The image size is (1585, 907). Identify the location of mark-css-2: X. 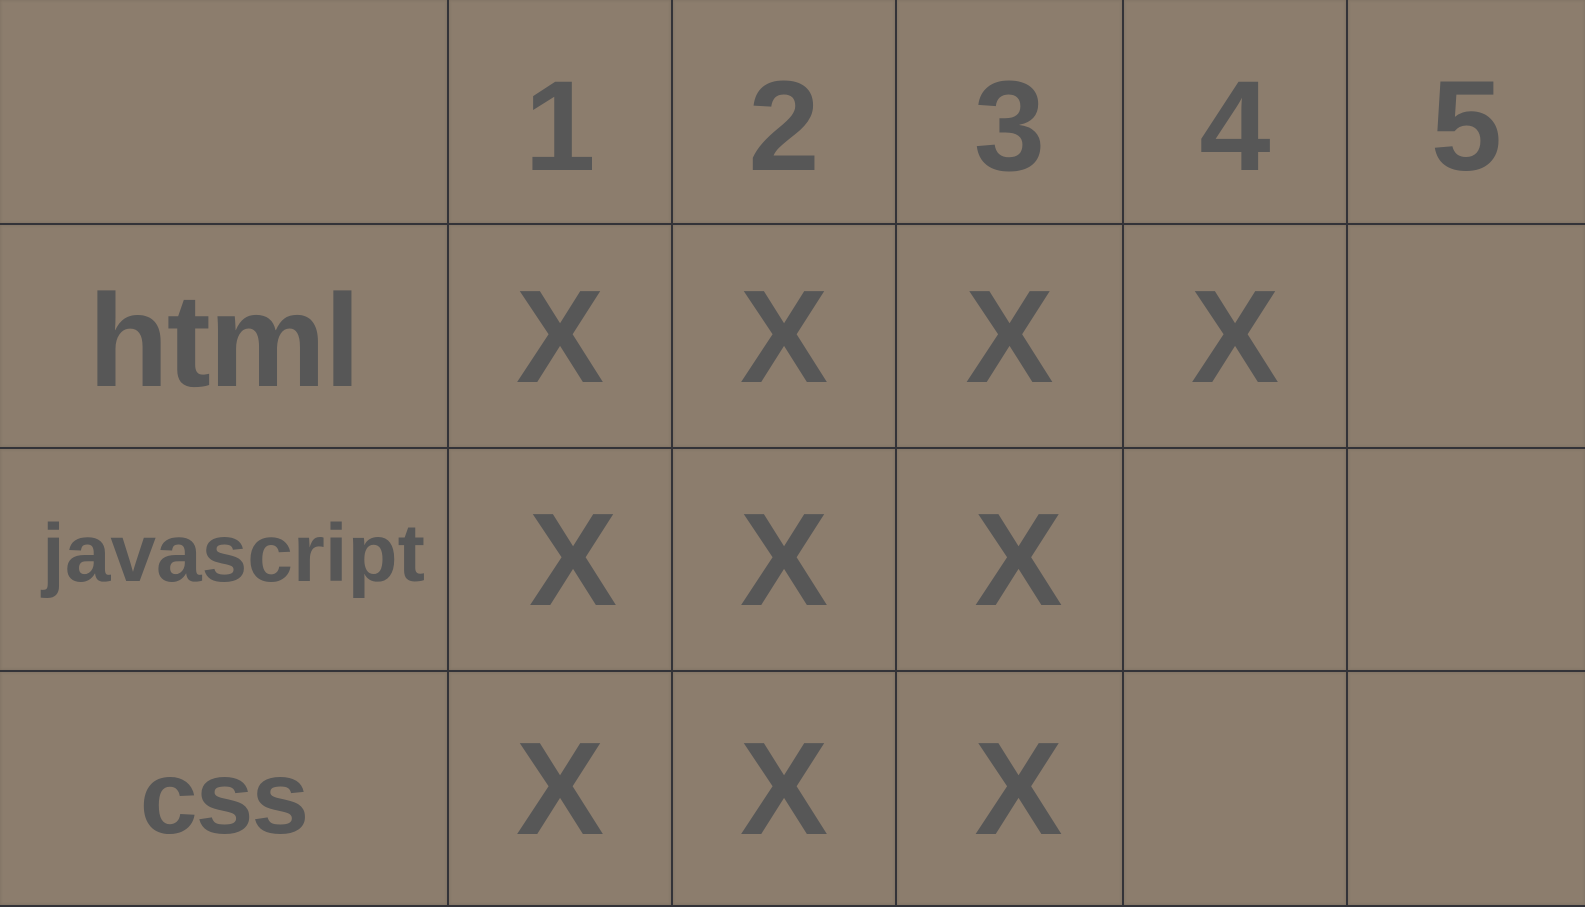
(785, 789).